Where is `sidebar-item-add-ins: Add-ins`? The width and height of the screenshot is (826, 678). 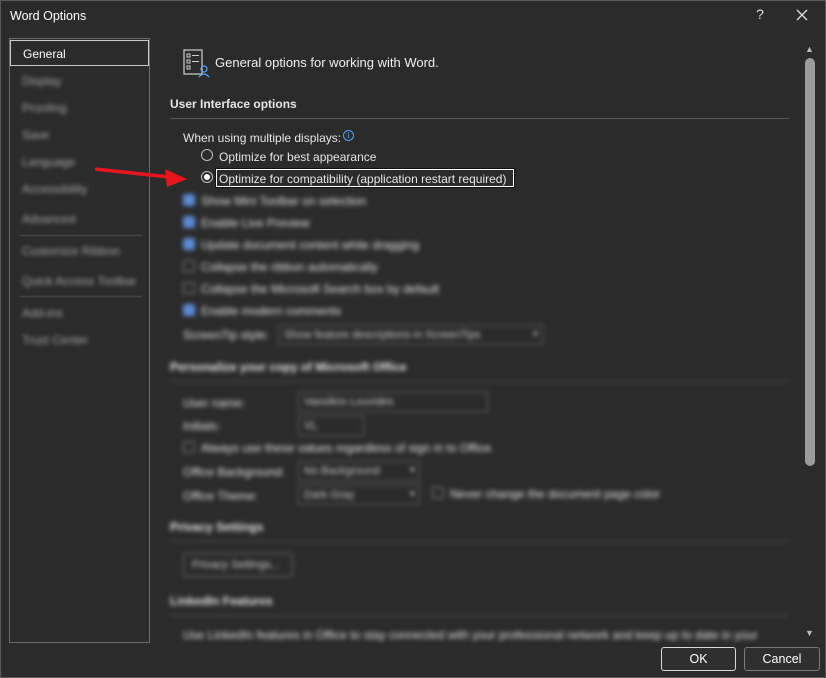
sidebar-item-add-ins: Add-ins is located at coordinates (79, 313).